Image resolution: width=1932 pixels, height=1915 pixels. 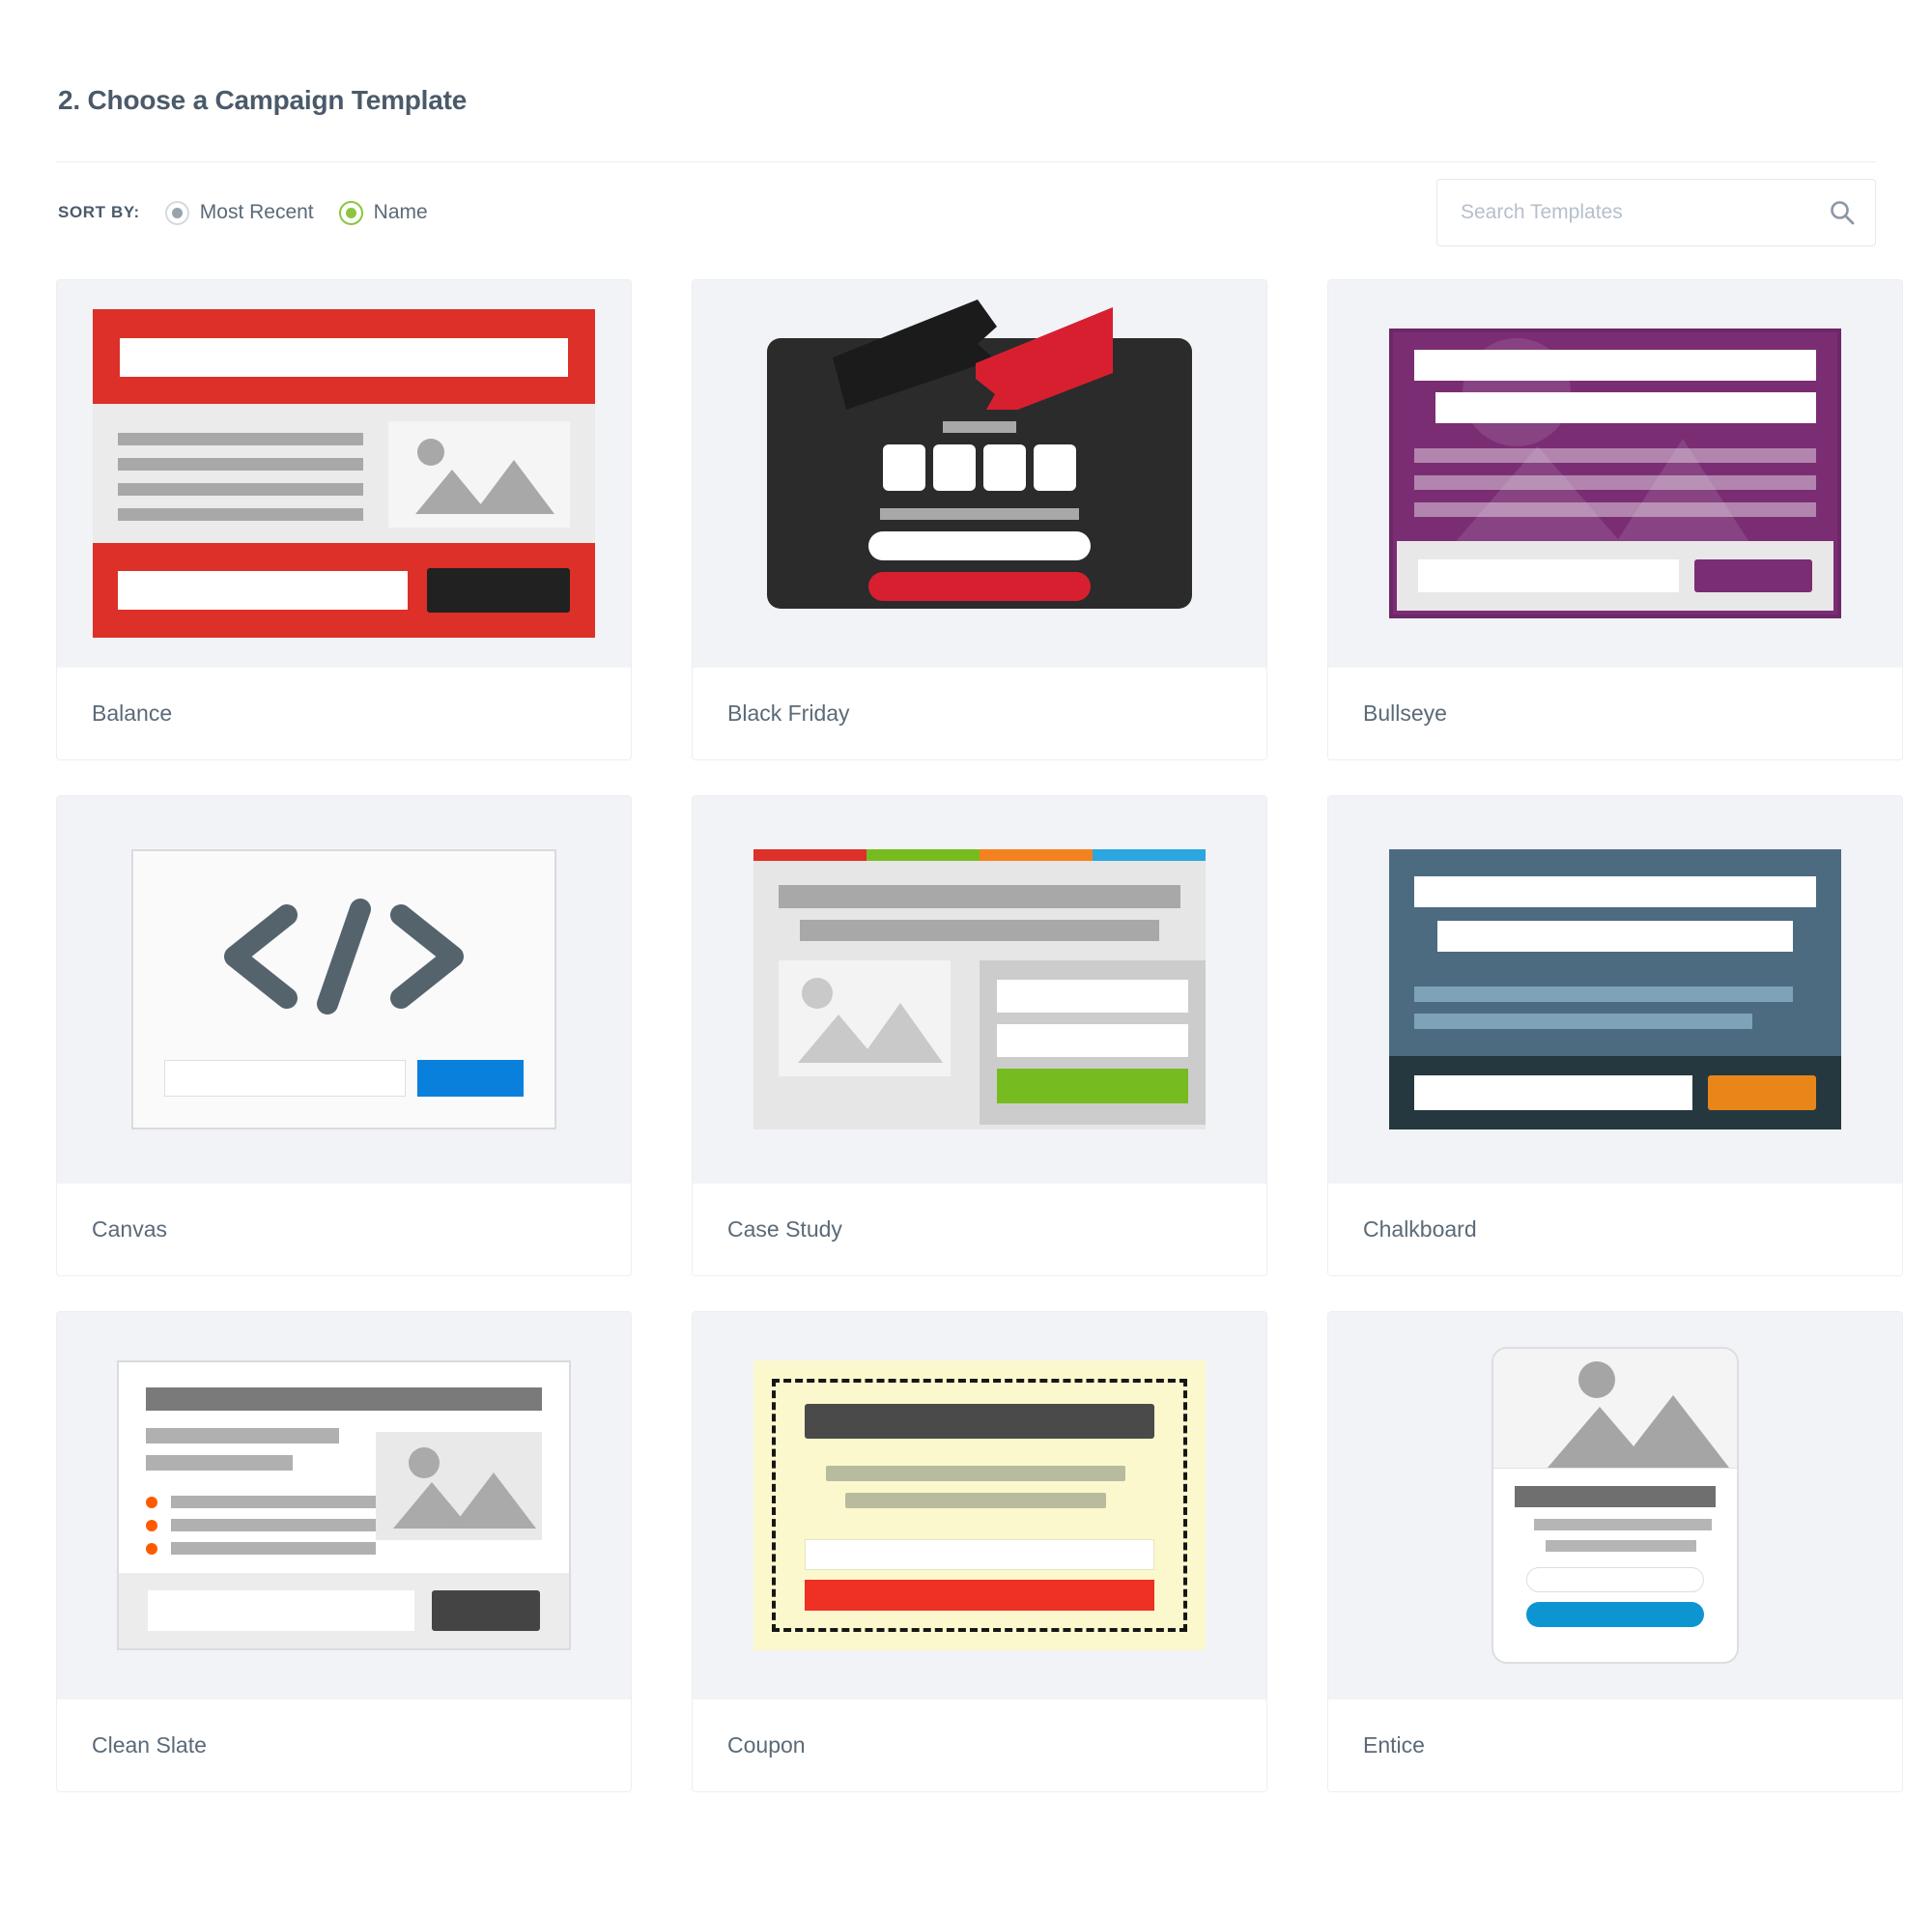 What do you see at coordinates (1615, 366) in the screenshot?
I see `bullseye-headline-bar` at bounding box center [1615, 366].